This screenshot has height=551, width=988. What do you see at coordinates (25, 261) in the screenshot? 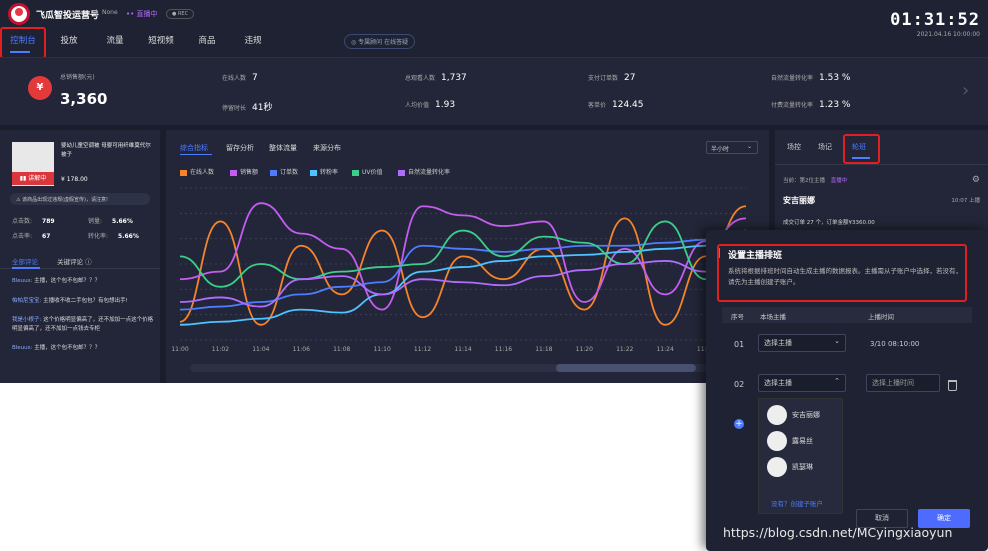
I see `tab-all-comments: 全部评论` at bounding box center [25, 261].